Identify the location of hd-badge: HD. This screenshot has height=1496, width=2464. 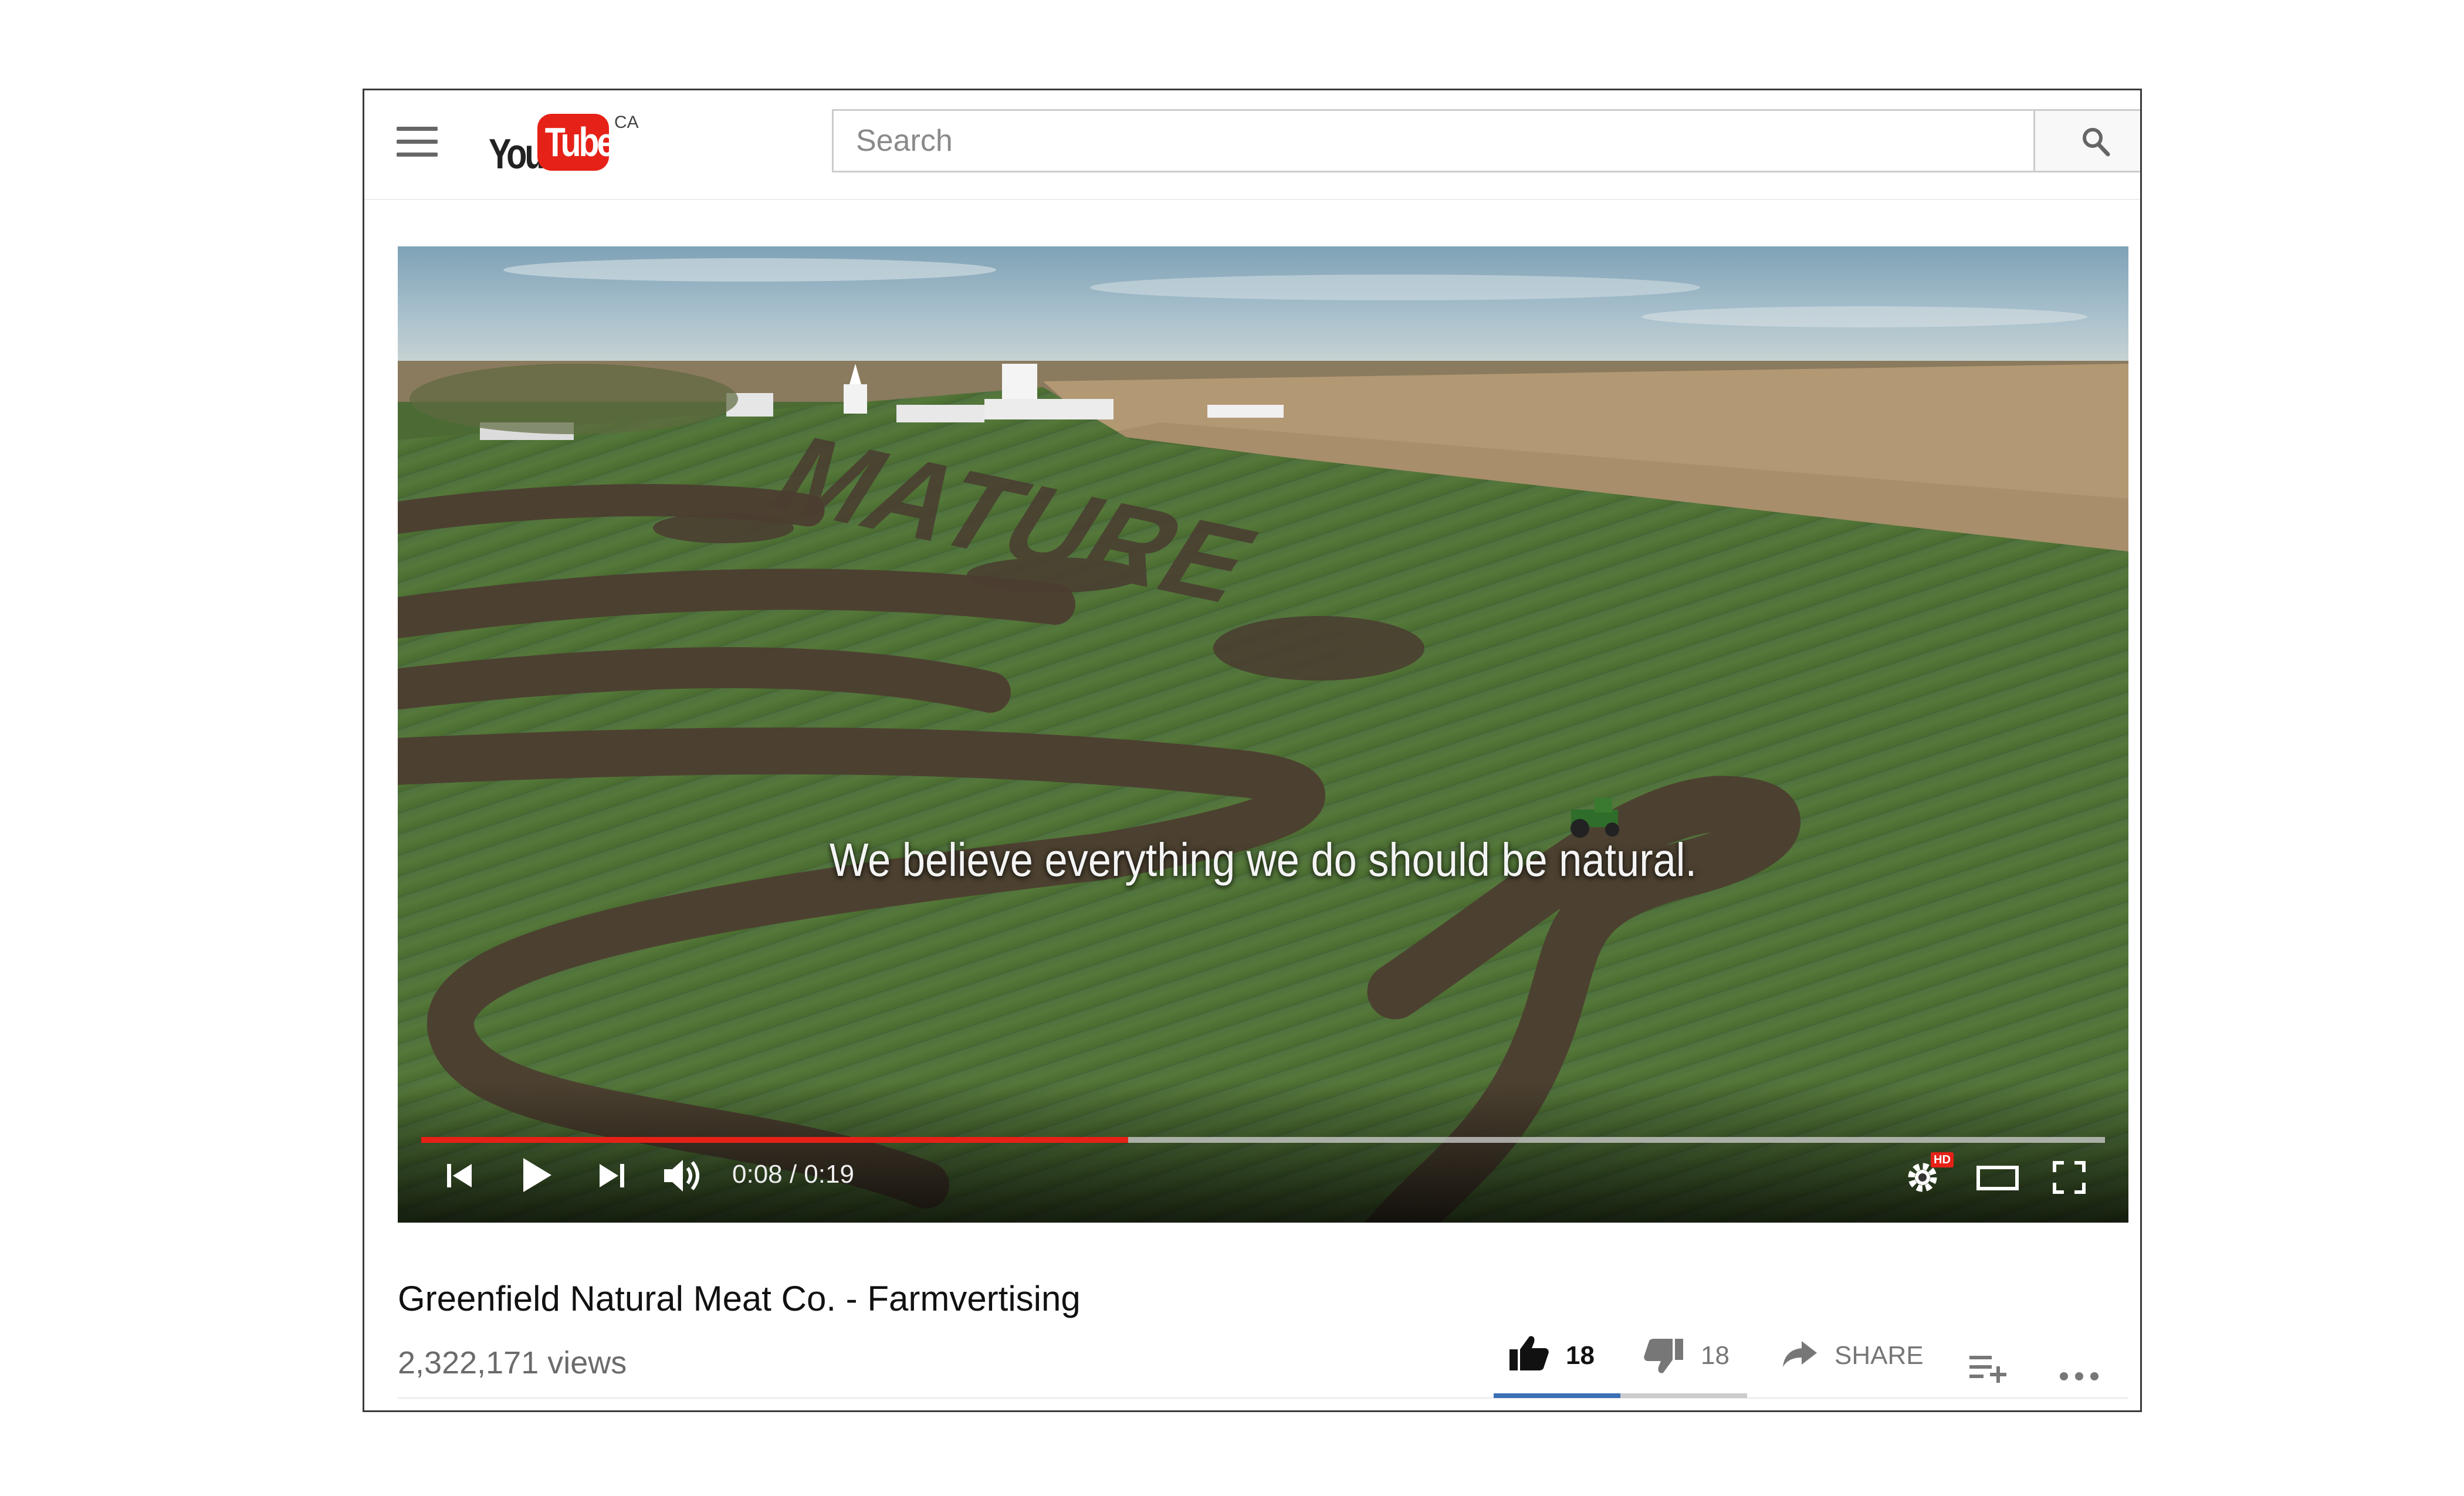
(1942, 1159).